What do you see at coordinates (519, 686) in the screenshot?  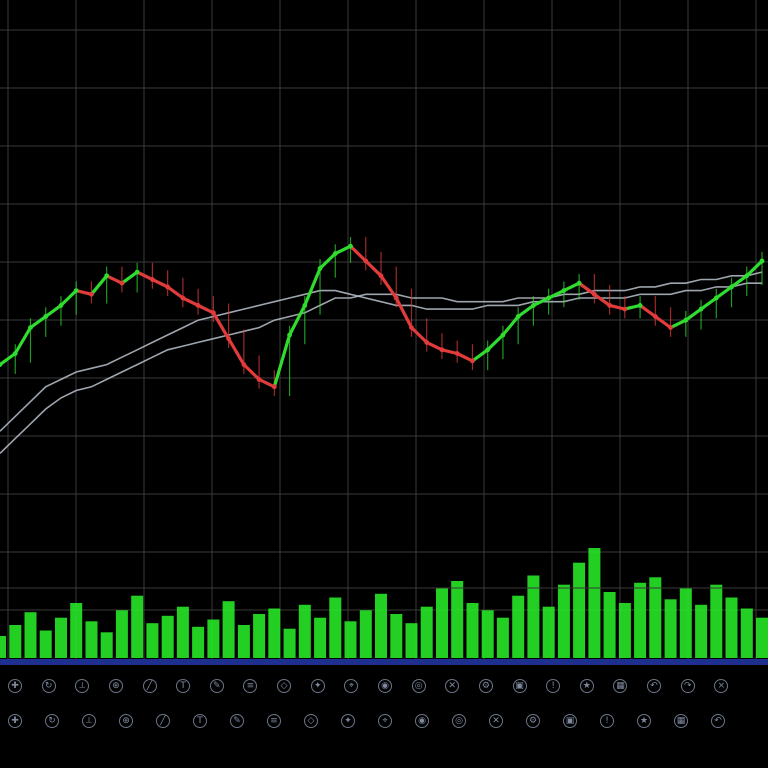 I see `camera-icon: ▣` at bounding box center [519, 686].